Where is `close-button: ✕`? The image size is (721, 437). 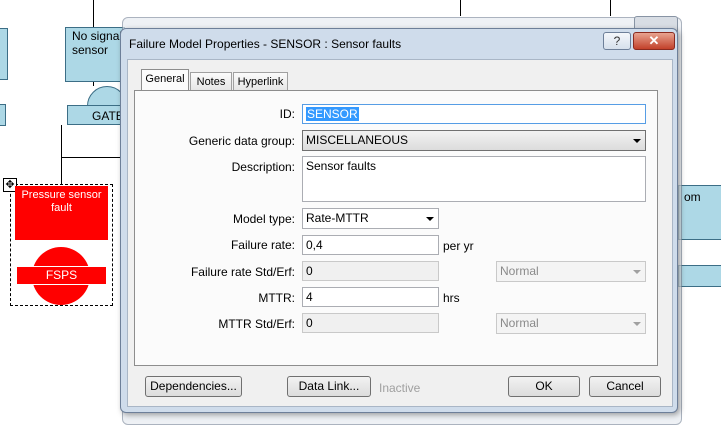 close-button: ✕ is located at coordinates (654, 41).